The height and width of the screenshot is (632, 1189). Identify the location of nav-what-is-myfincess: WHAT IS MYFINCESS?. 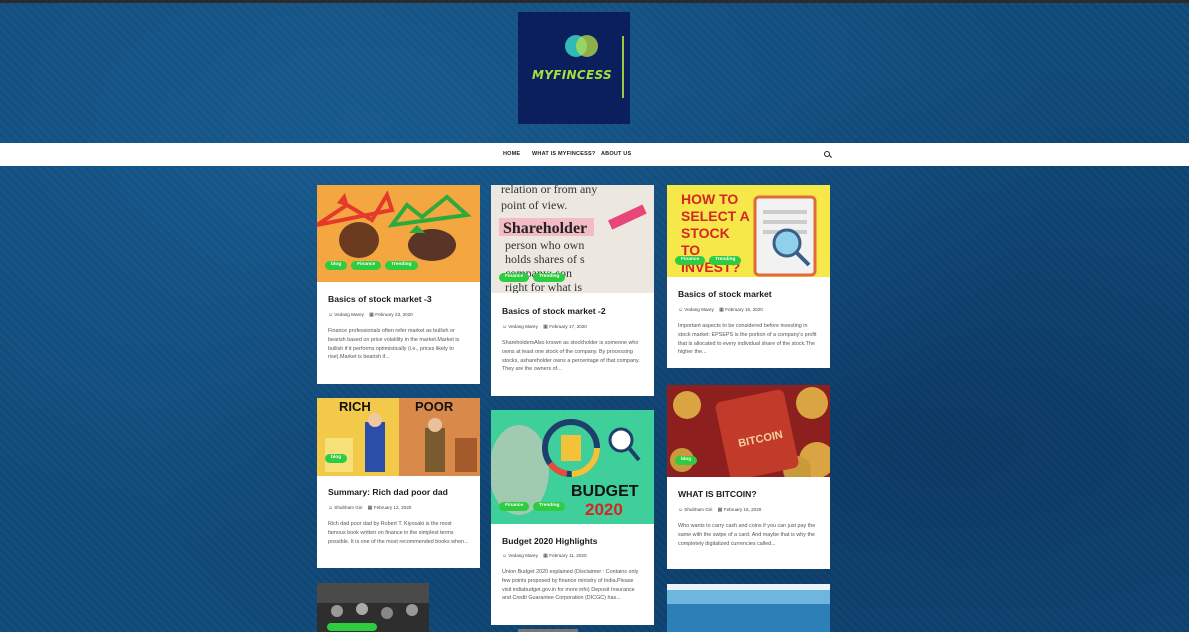
(563, 154).